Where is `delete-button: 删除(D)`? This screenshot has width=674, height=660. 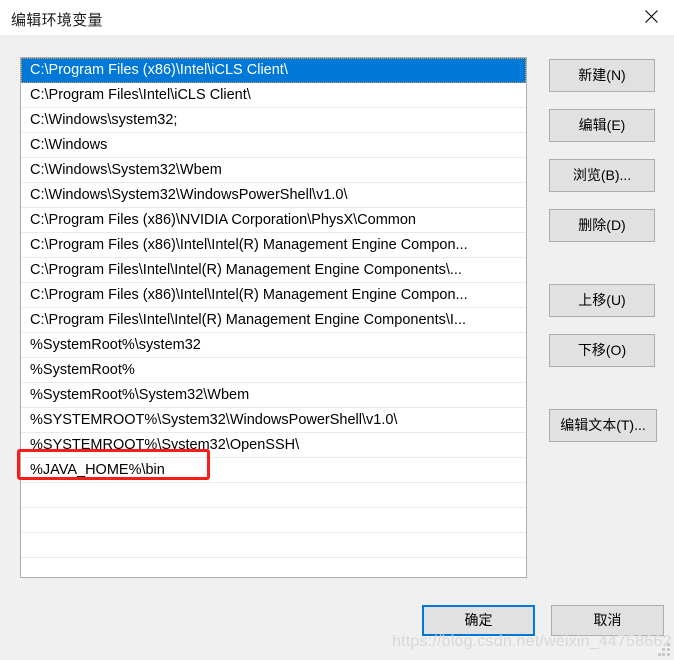
delete-button: 删除(D) is located at coordinates (602, 225).